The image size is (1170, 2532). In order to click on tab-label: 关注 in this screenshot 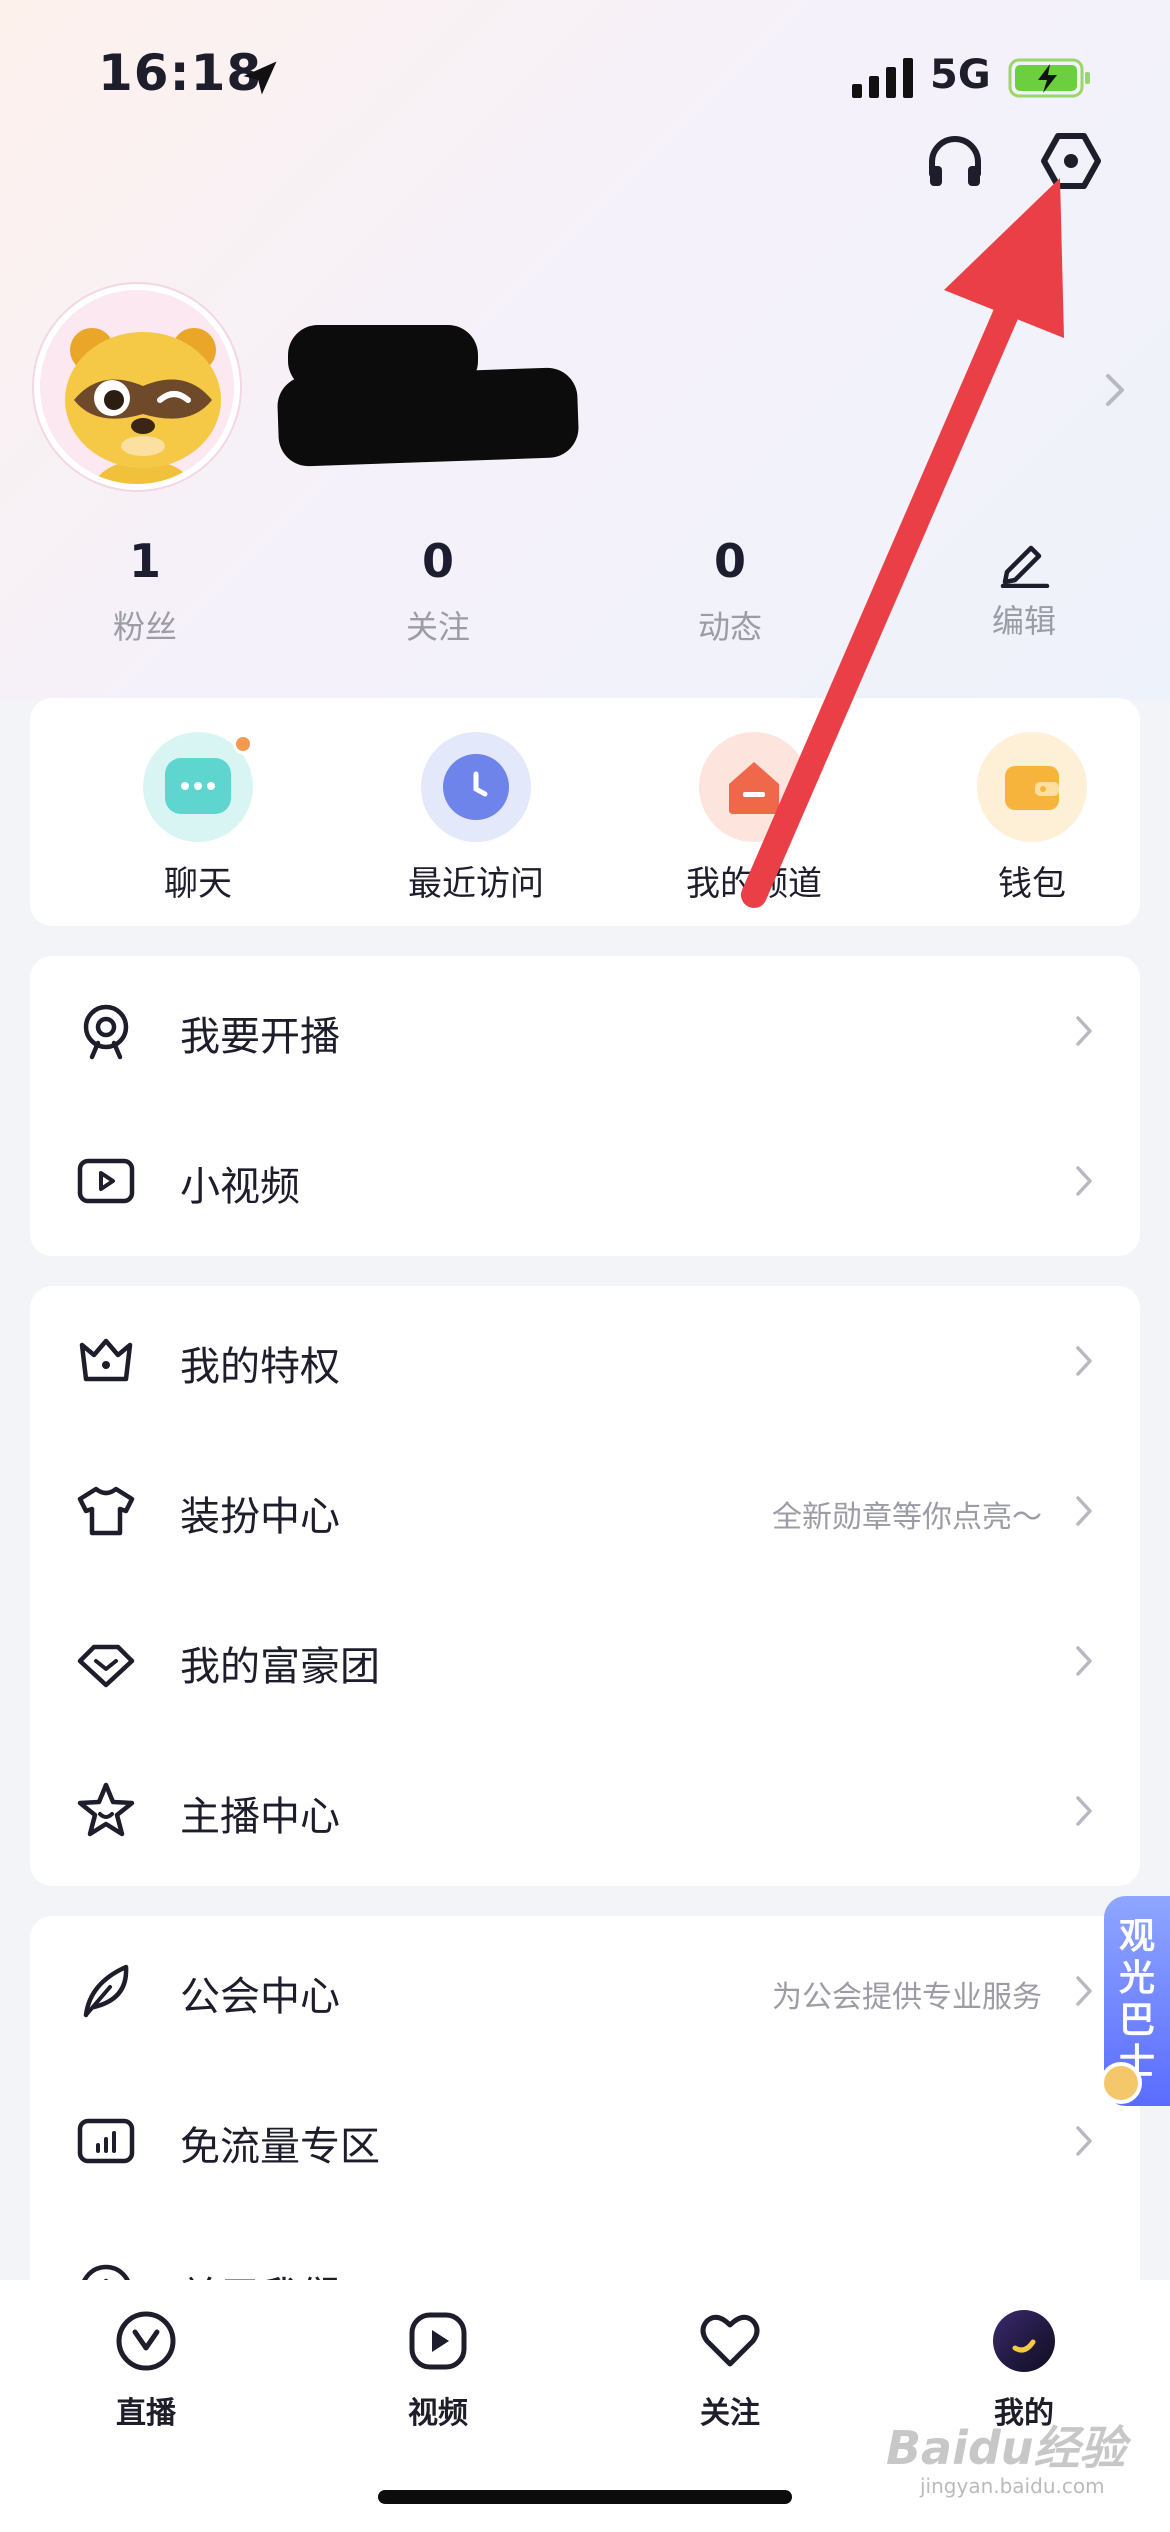, I will do `click(730, 2413)`.